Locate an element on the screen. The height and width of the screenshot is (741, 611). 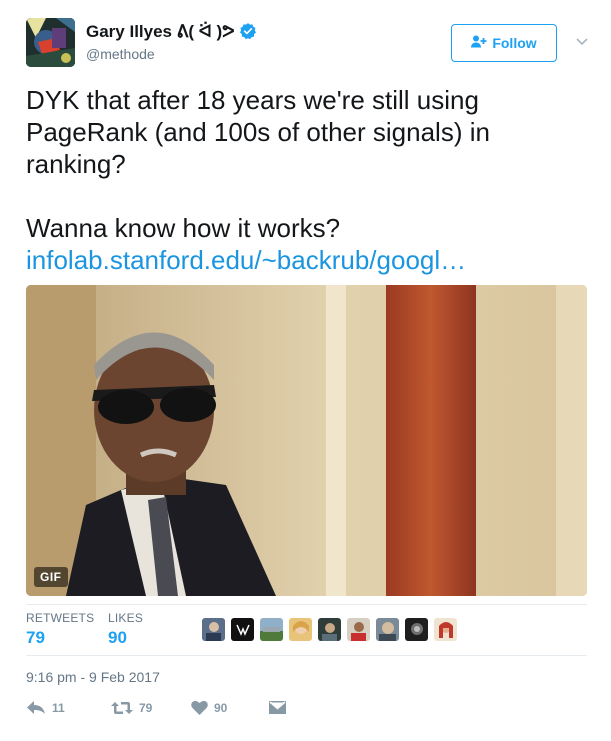
likers-facepile is located at coordinates (329, 629).